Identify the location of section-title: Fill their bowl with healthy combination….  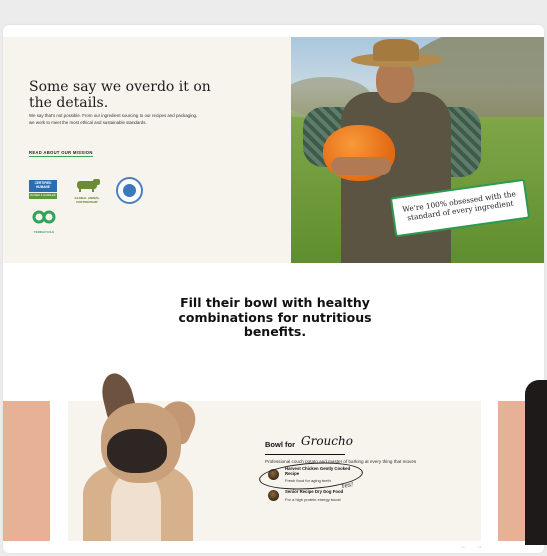
(275, 317).